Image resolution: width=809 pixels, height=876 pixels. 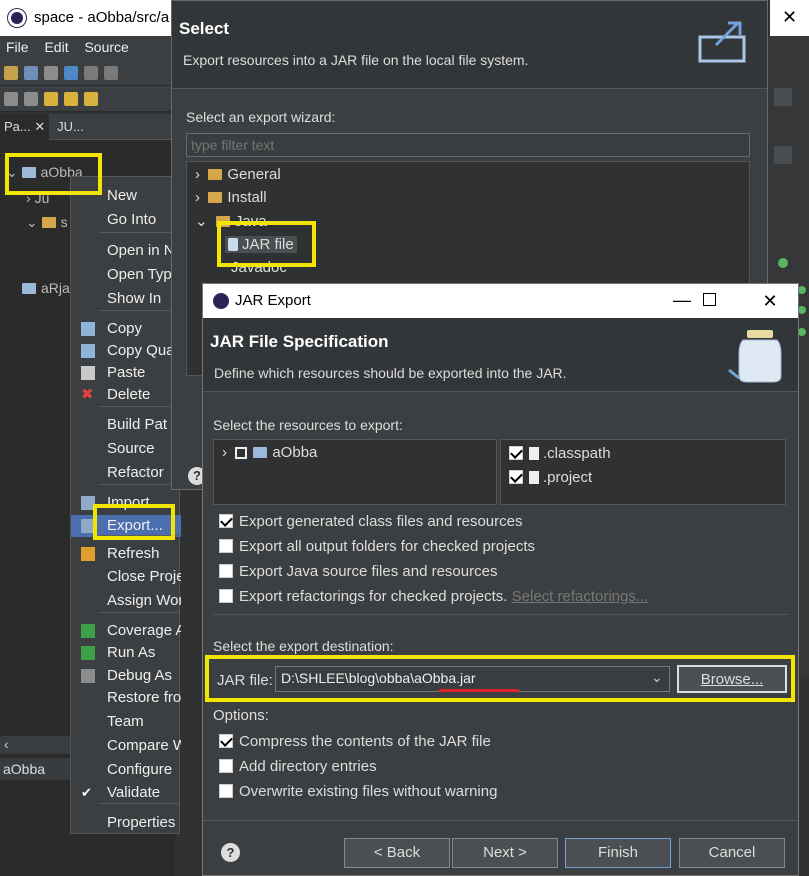 What do you see at coordinates (46, 288) in the screenshot?
I see `tree-item-arja: aRja` at bounding box center [46, 288].